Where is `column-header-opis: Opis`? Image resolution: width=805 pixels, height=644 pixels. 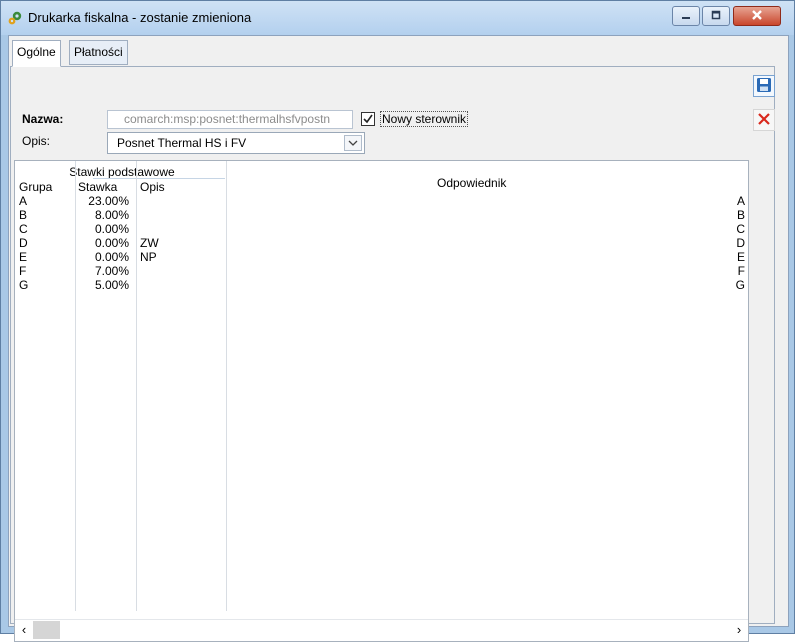 column-header-opis: Opis is located at coordinates (152, 187).